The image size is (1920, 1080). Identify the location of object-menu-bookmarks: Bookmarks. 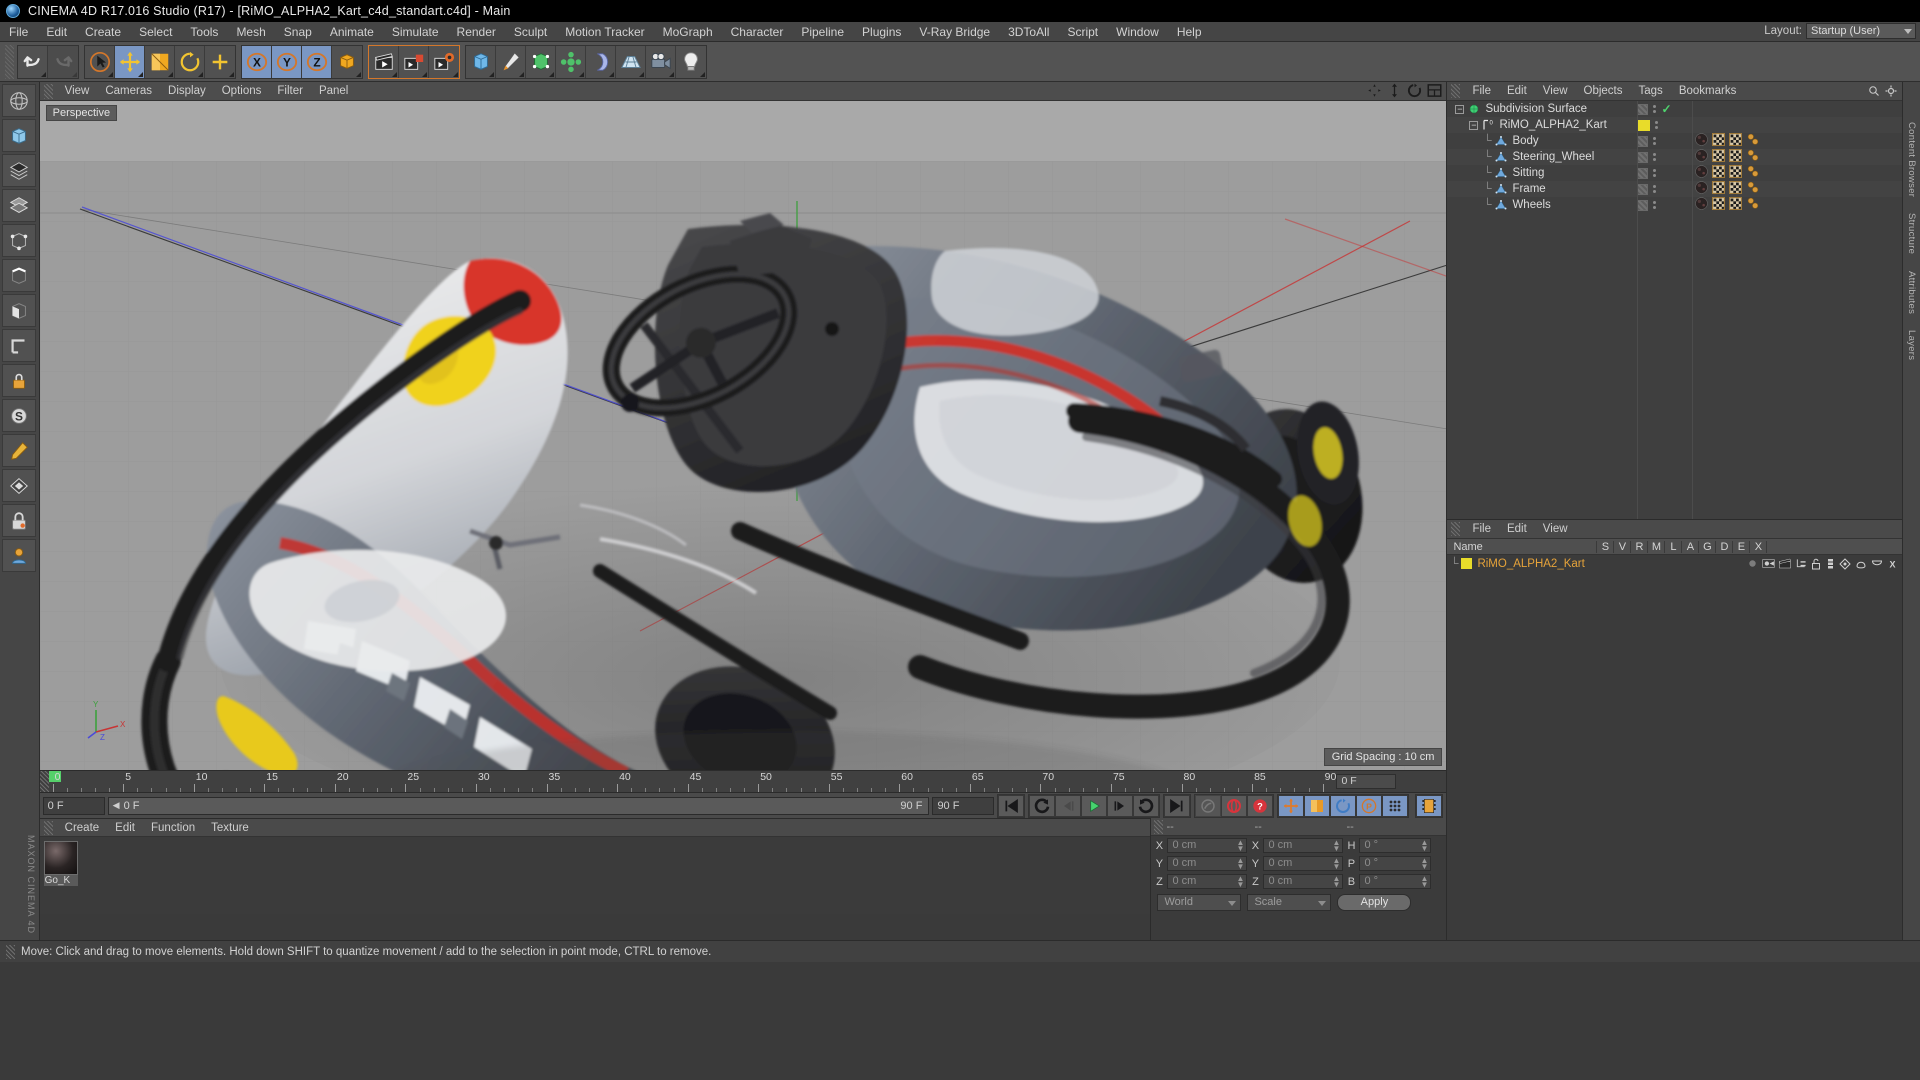
(1708, 91).